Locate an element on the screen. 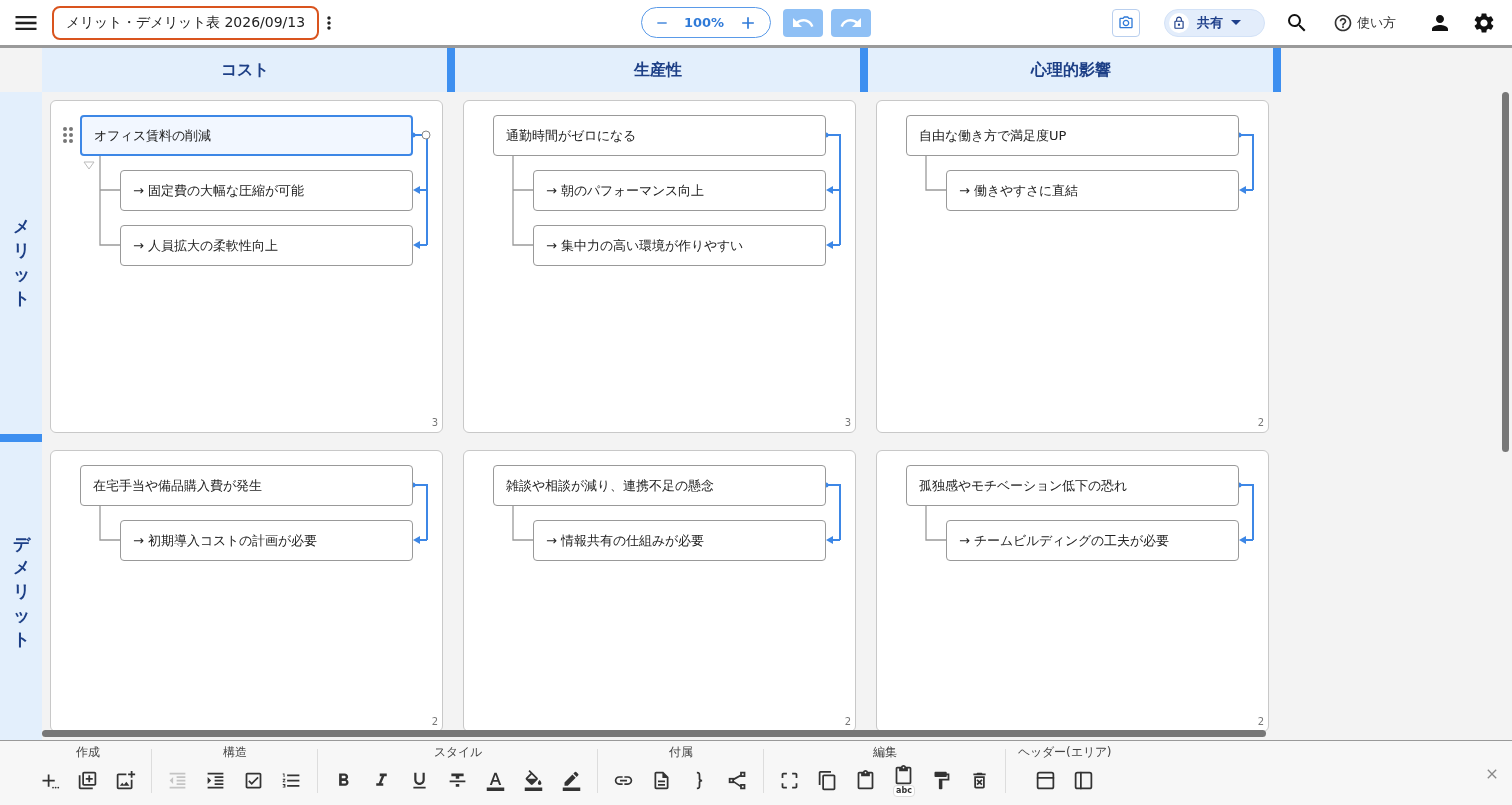 Image resolution: width=1512 pixels, height=805 pixels. caret-icon is located at coordinates (1236, 22).